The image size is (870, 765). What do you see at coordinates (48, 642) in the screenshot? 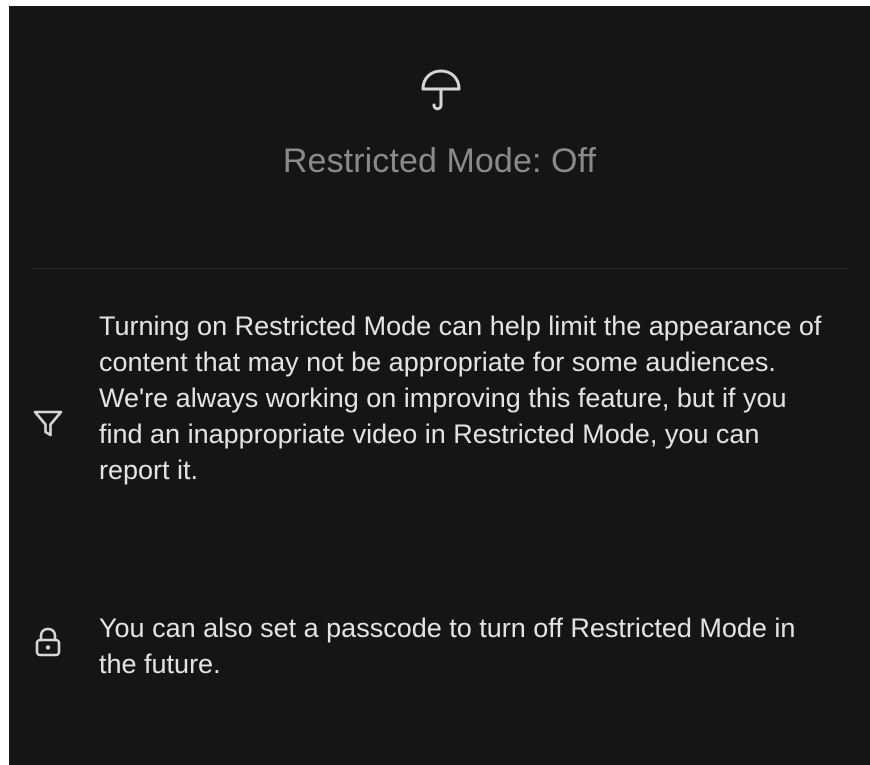
I see `lock-icon` at bounding box center [48, 642].